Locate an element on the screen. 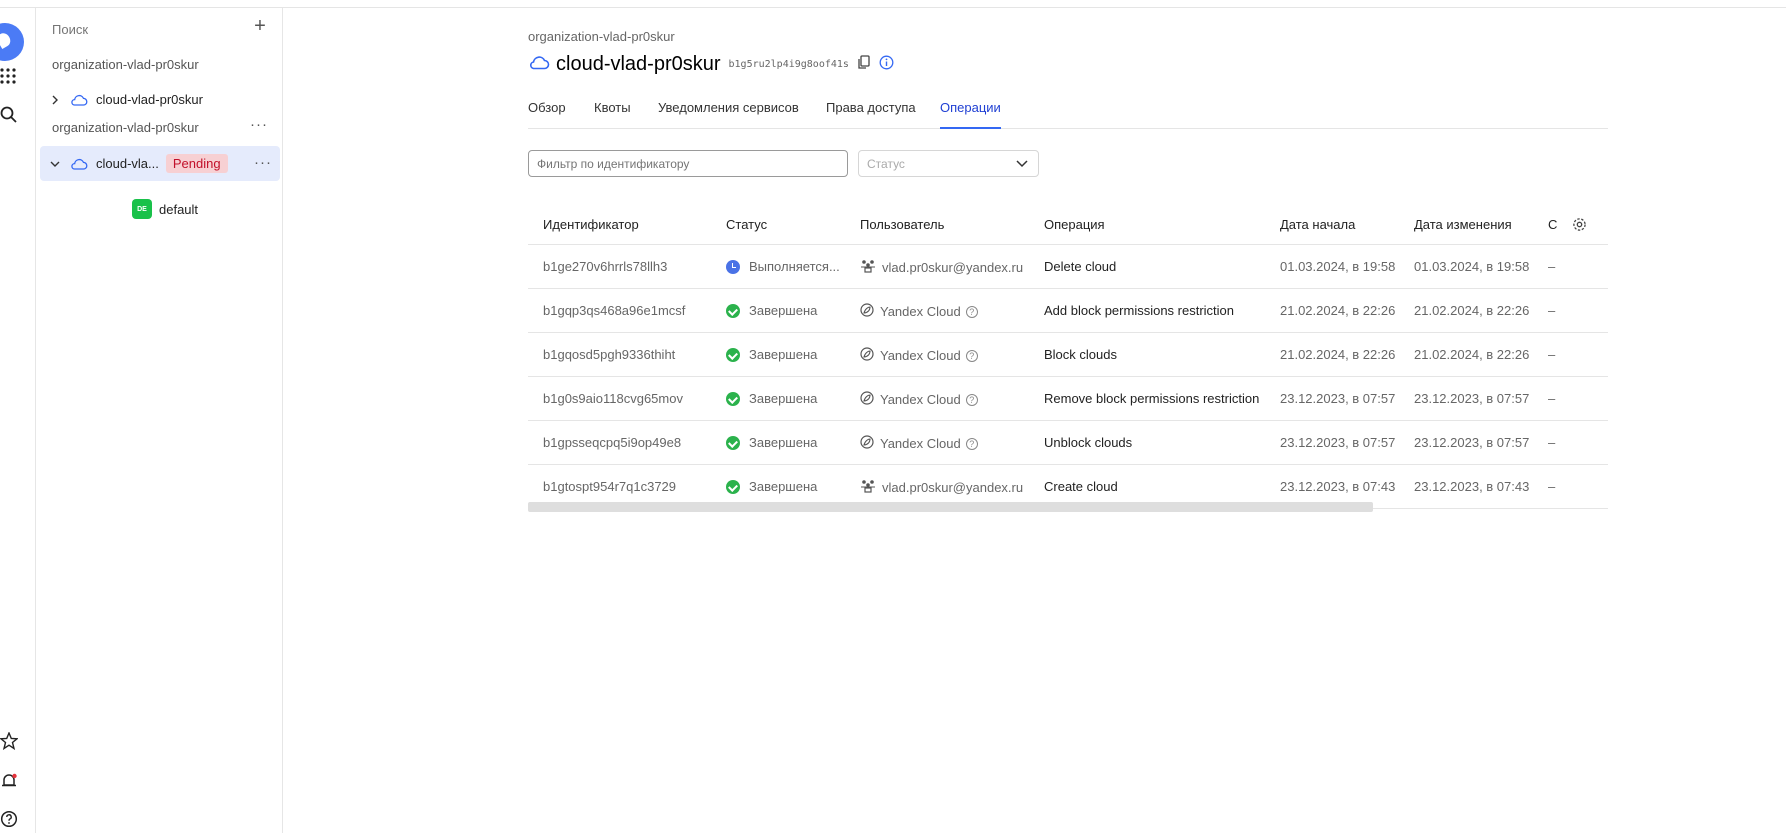 The image size is (1786, 833). help-icon is located at coordinates (9, 819).